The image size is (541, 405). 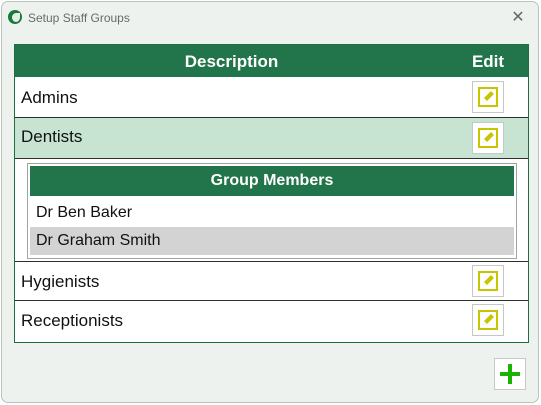 What do you see at coordinates (231, 61) in the screenshot?
I see `description-column-header: Description` at bounding box center [231, 61].